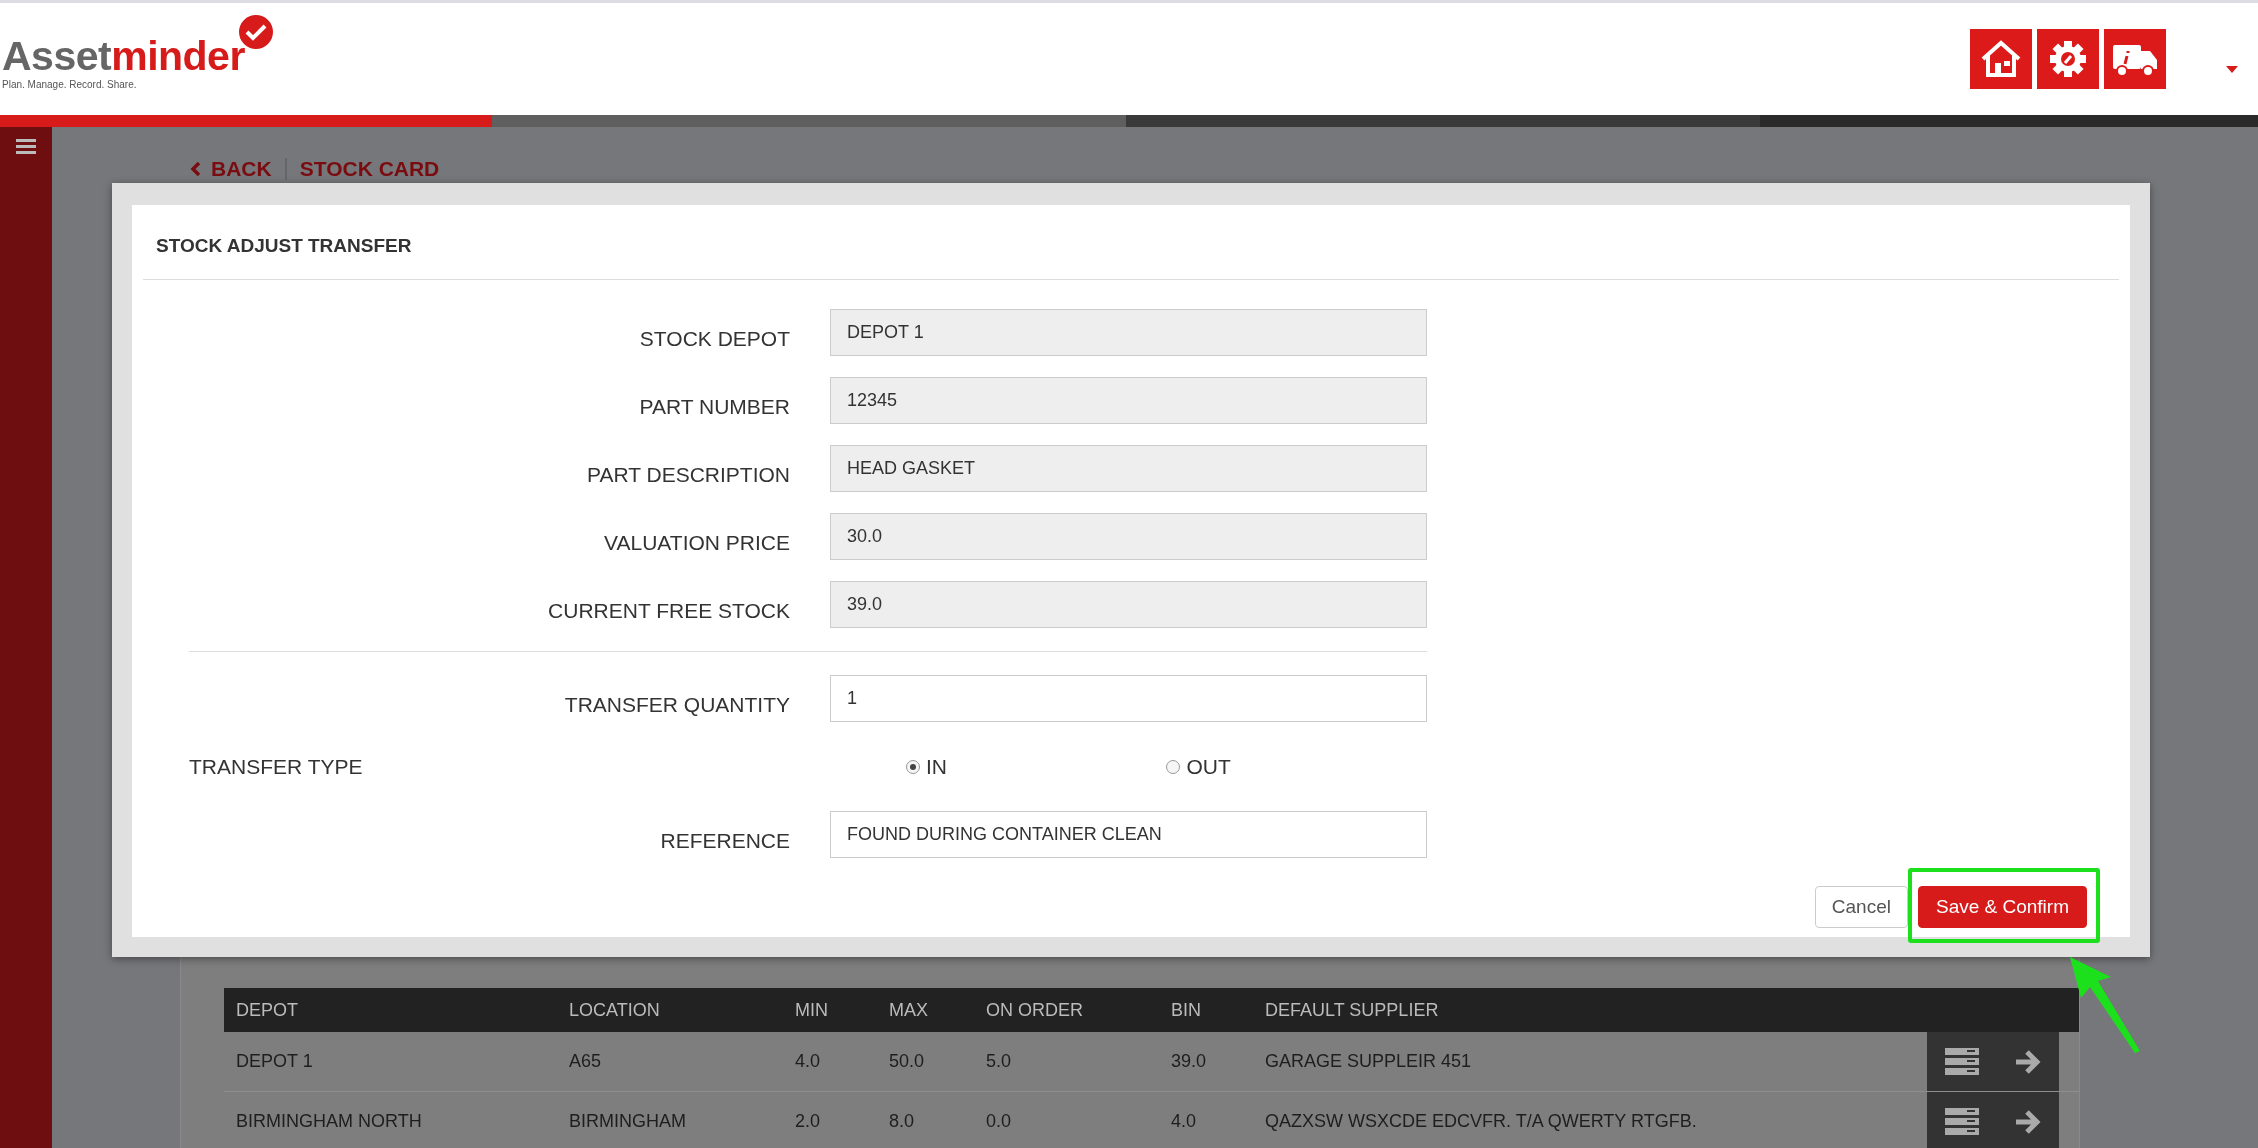 The image size is (2258, 1148). I want to click on chevron-icon, so click(195, 169).